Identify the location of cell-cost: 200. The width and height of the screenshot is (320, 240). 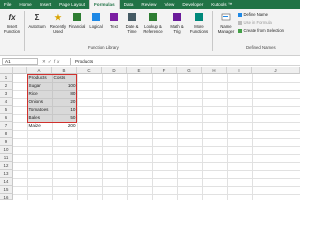
(64, 126).